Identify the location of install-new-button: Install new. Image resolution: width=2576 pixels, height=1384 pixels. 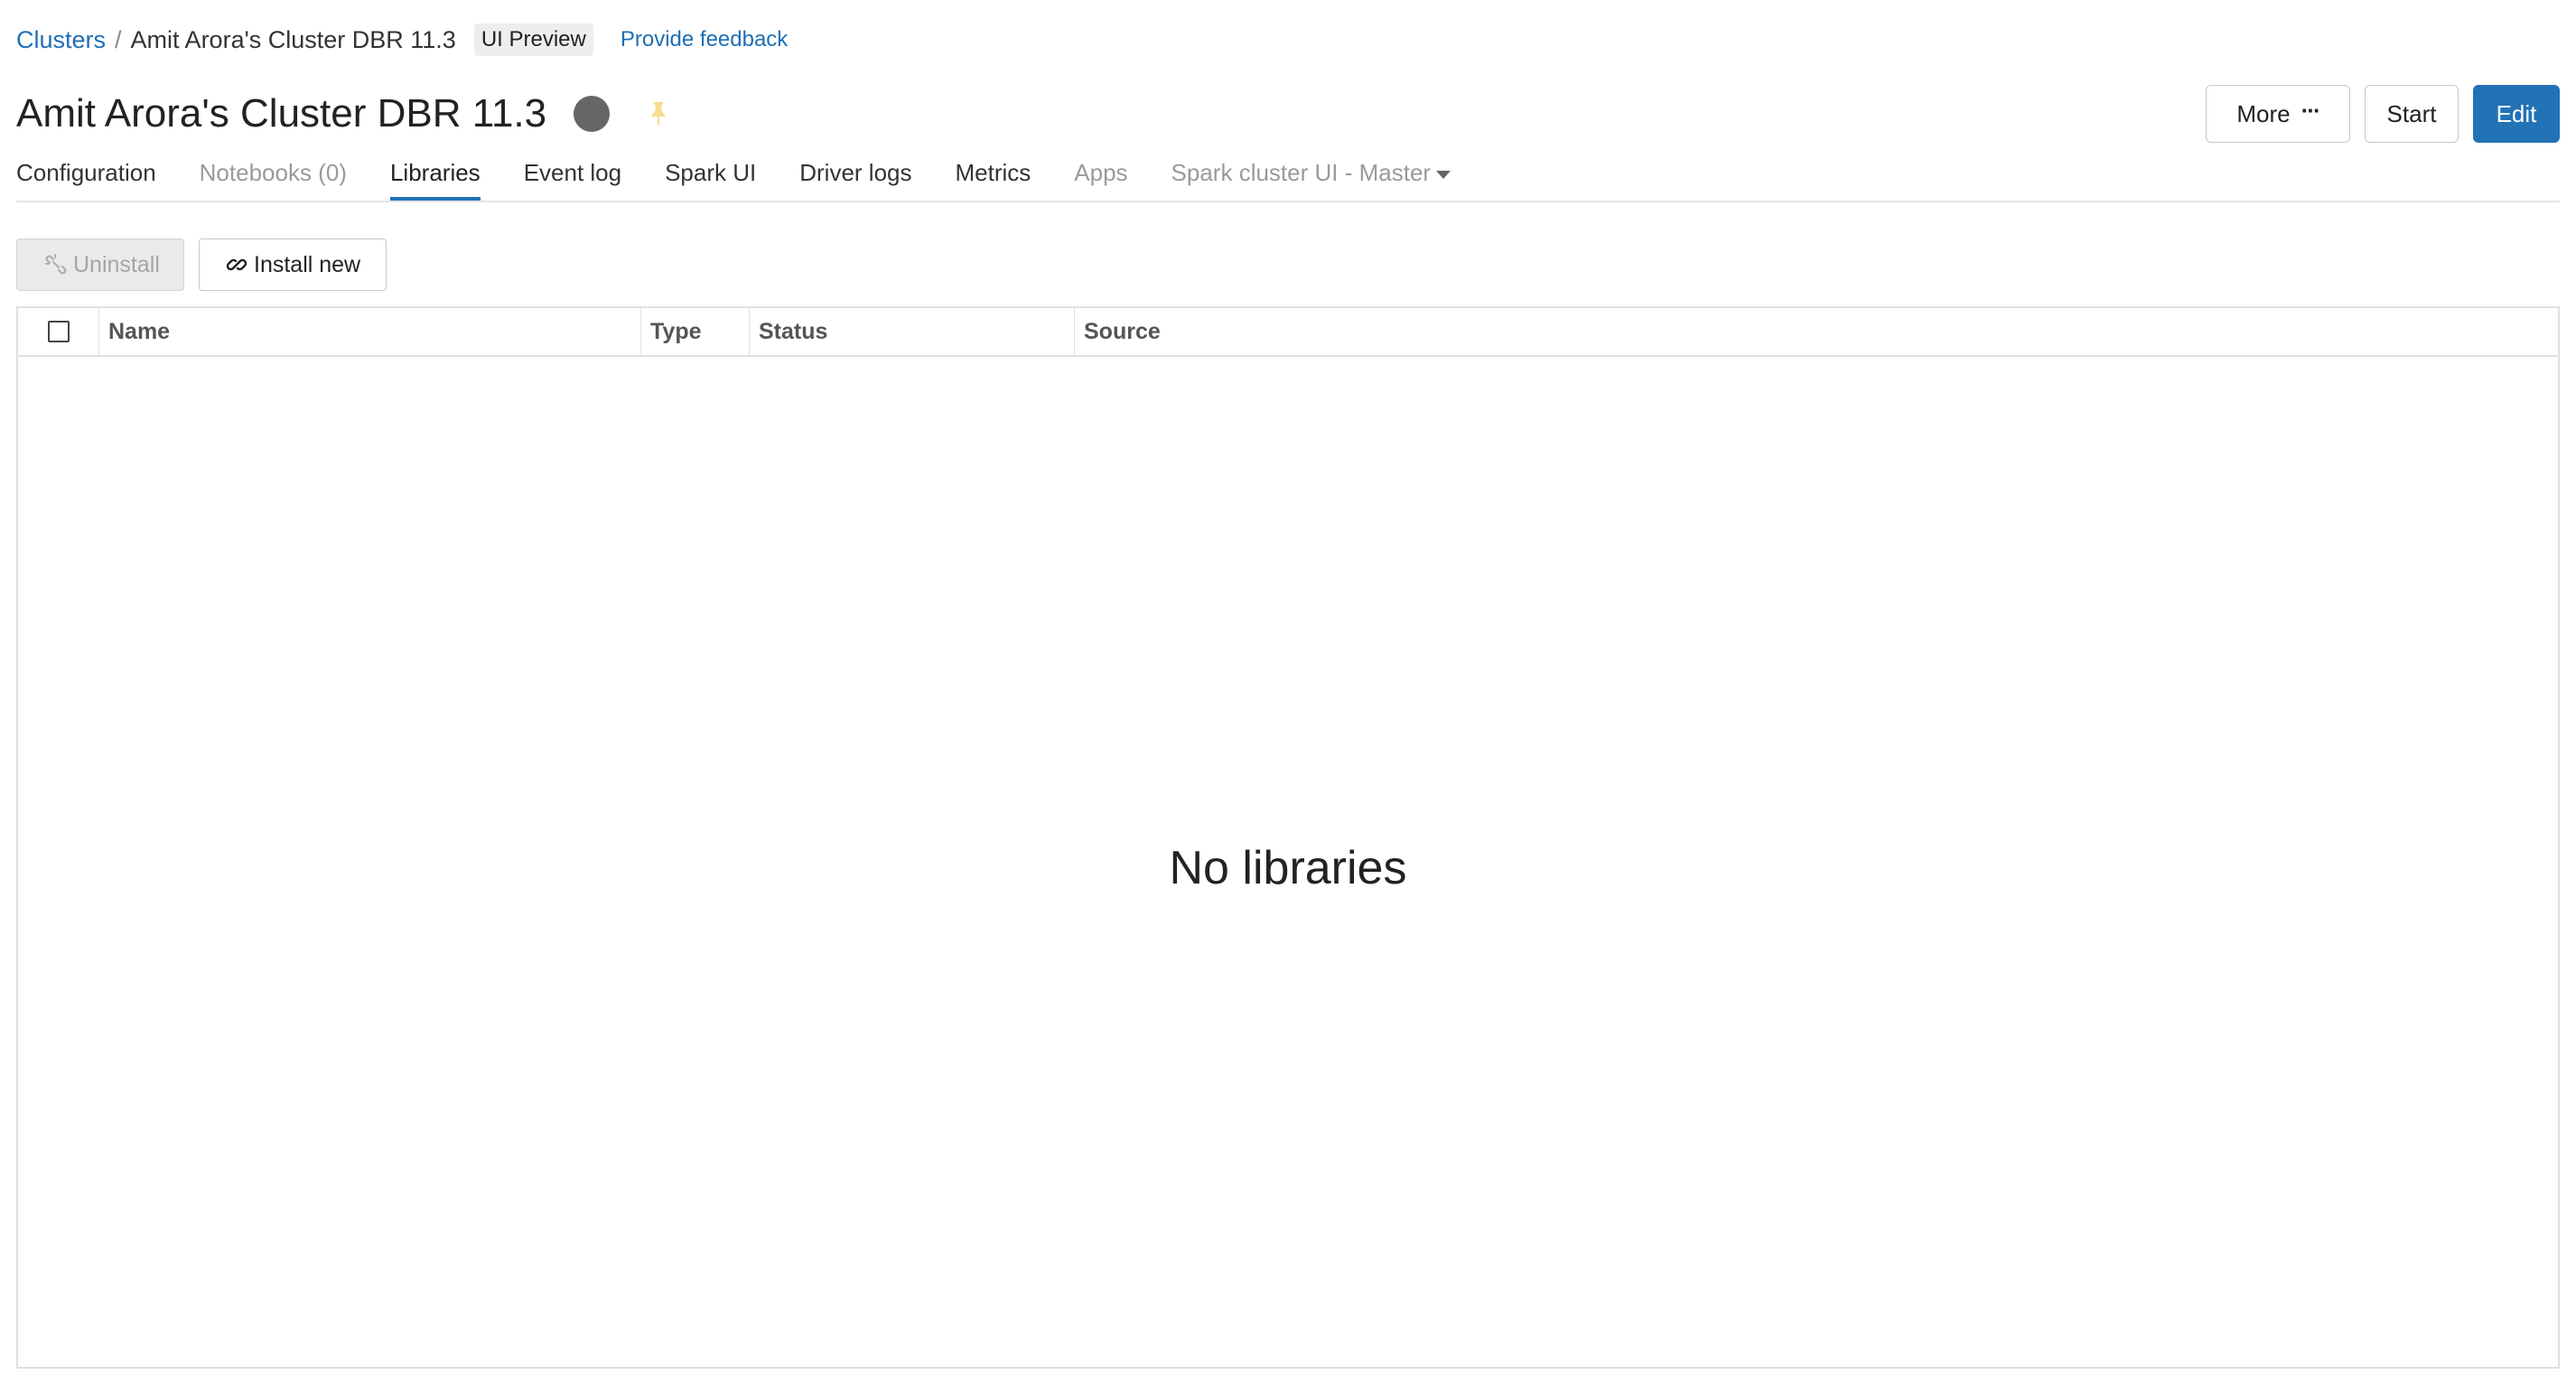
(293, 264).